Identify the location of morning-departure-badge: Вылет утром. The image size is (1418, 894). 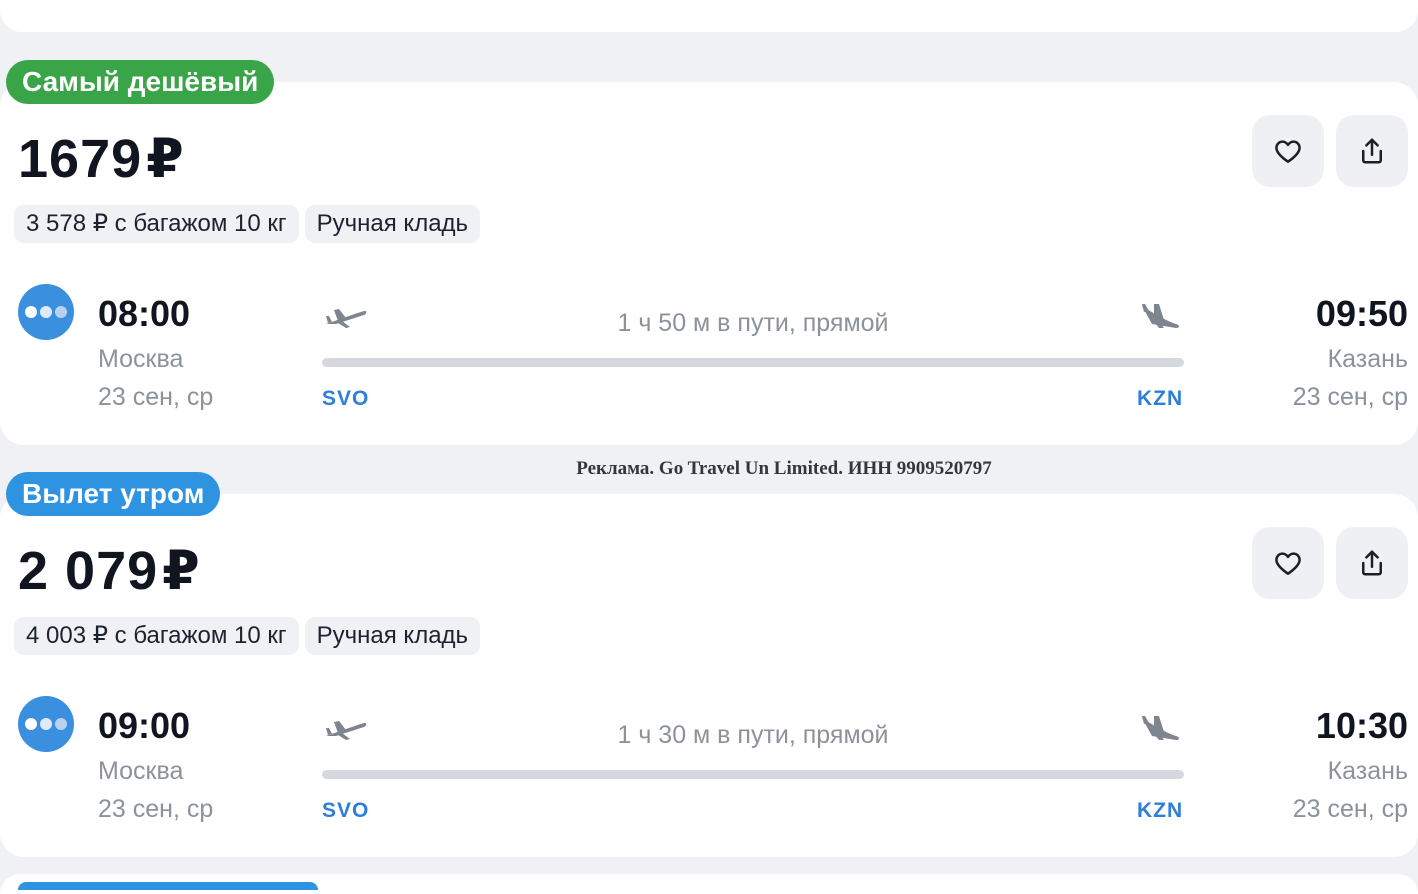
(113, 494).